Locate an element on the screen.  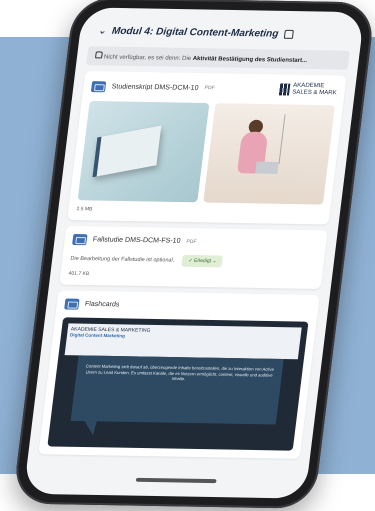
completion-button: ✓ Erledigt ⌄ is located at coordinates (202, 261).